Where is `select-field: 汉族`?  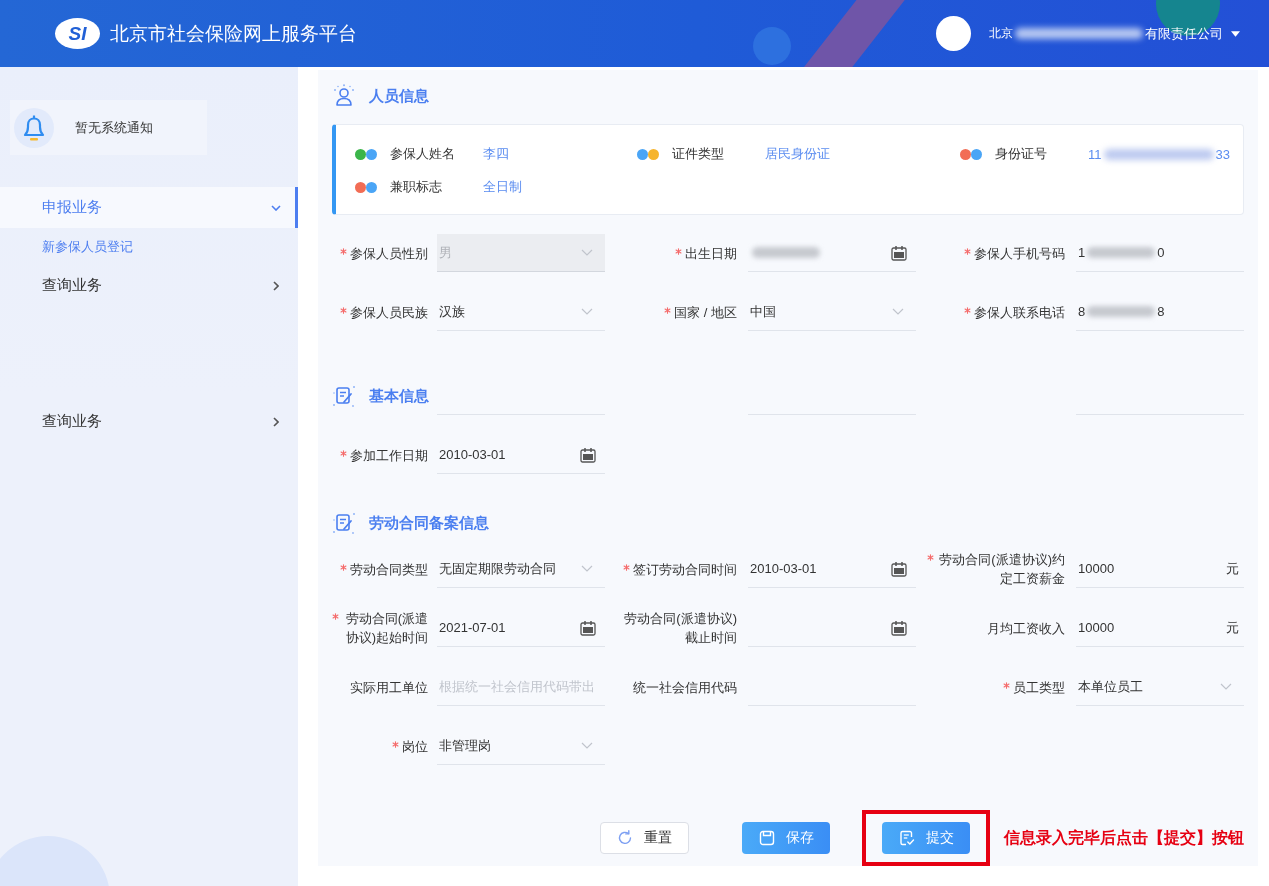
select-field: 汉族 is located at coordinates (521, 312).